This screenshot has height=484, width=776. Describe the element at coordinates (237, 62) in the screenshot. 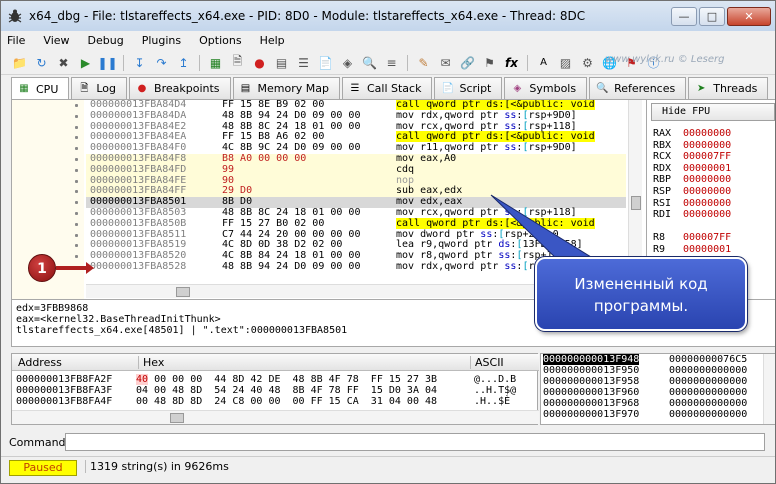

I see `log-page-icon: 🗎` at that location.